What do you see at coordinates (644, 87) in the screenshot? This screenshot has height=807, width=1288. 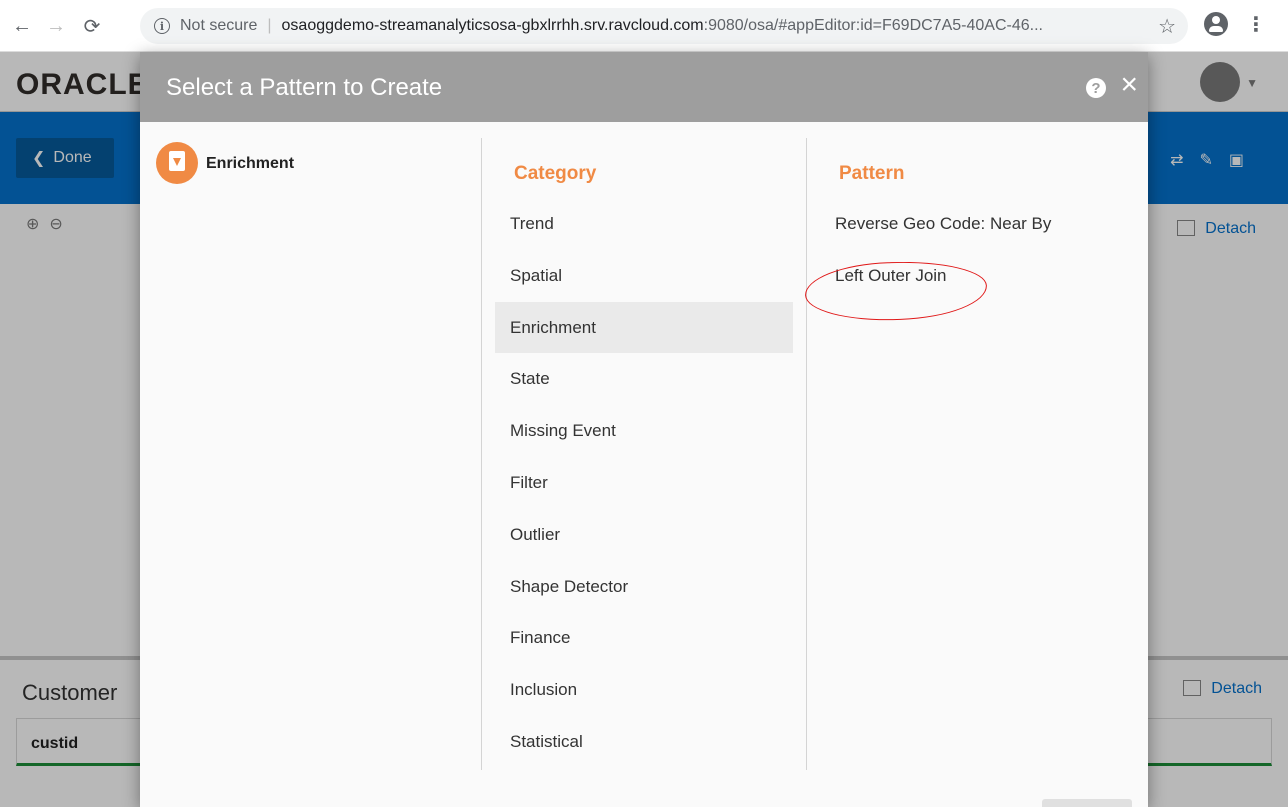 I see `dialog-header: Select a Pattern to Create ? ×` at bounding box center [644, 87].